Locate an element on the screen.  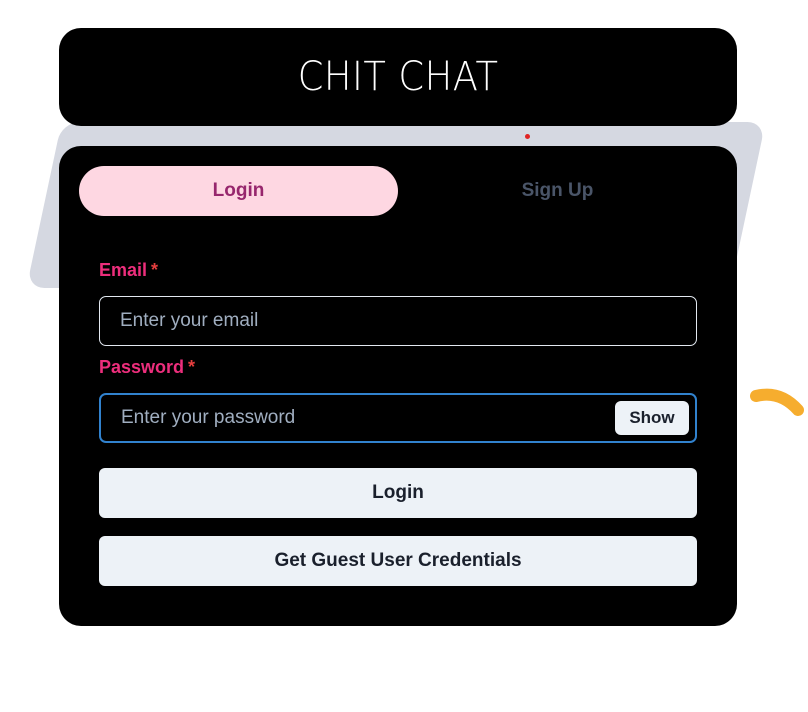
guest-credentials-button: Get Guest User Credentials is located at coordinates (398, 561).